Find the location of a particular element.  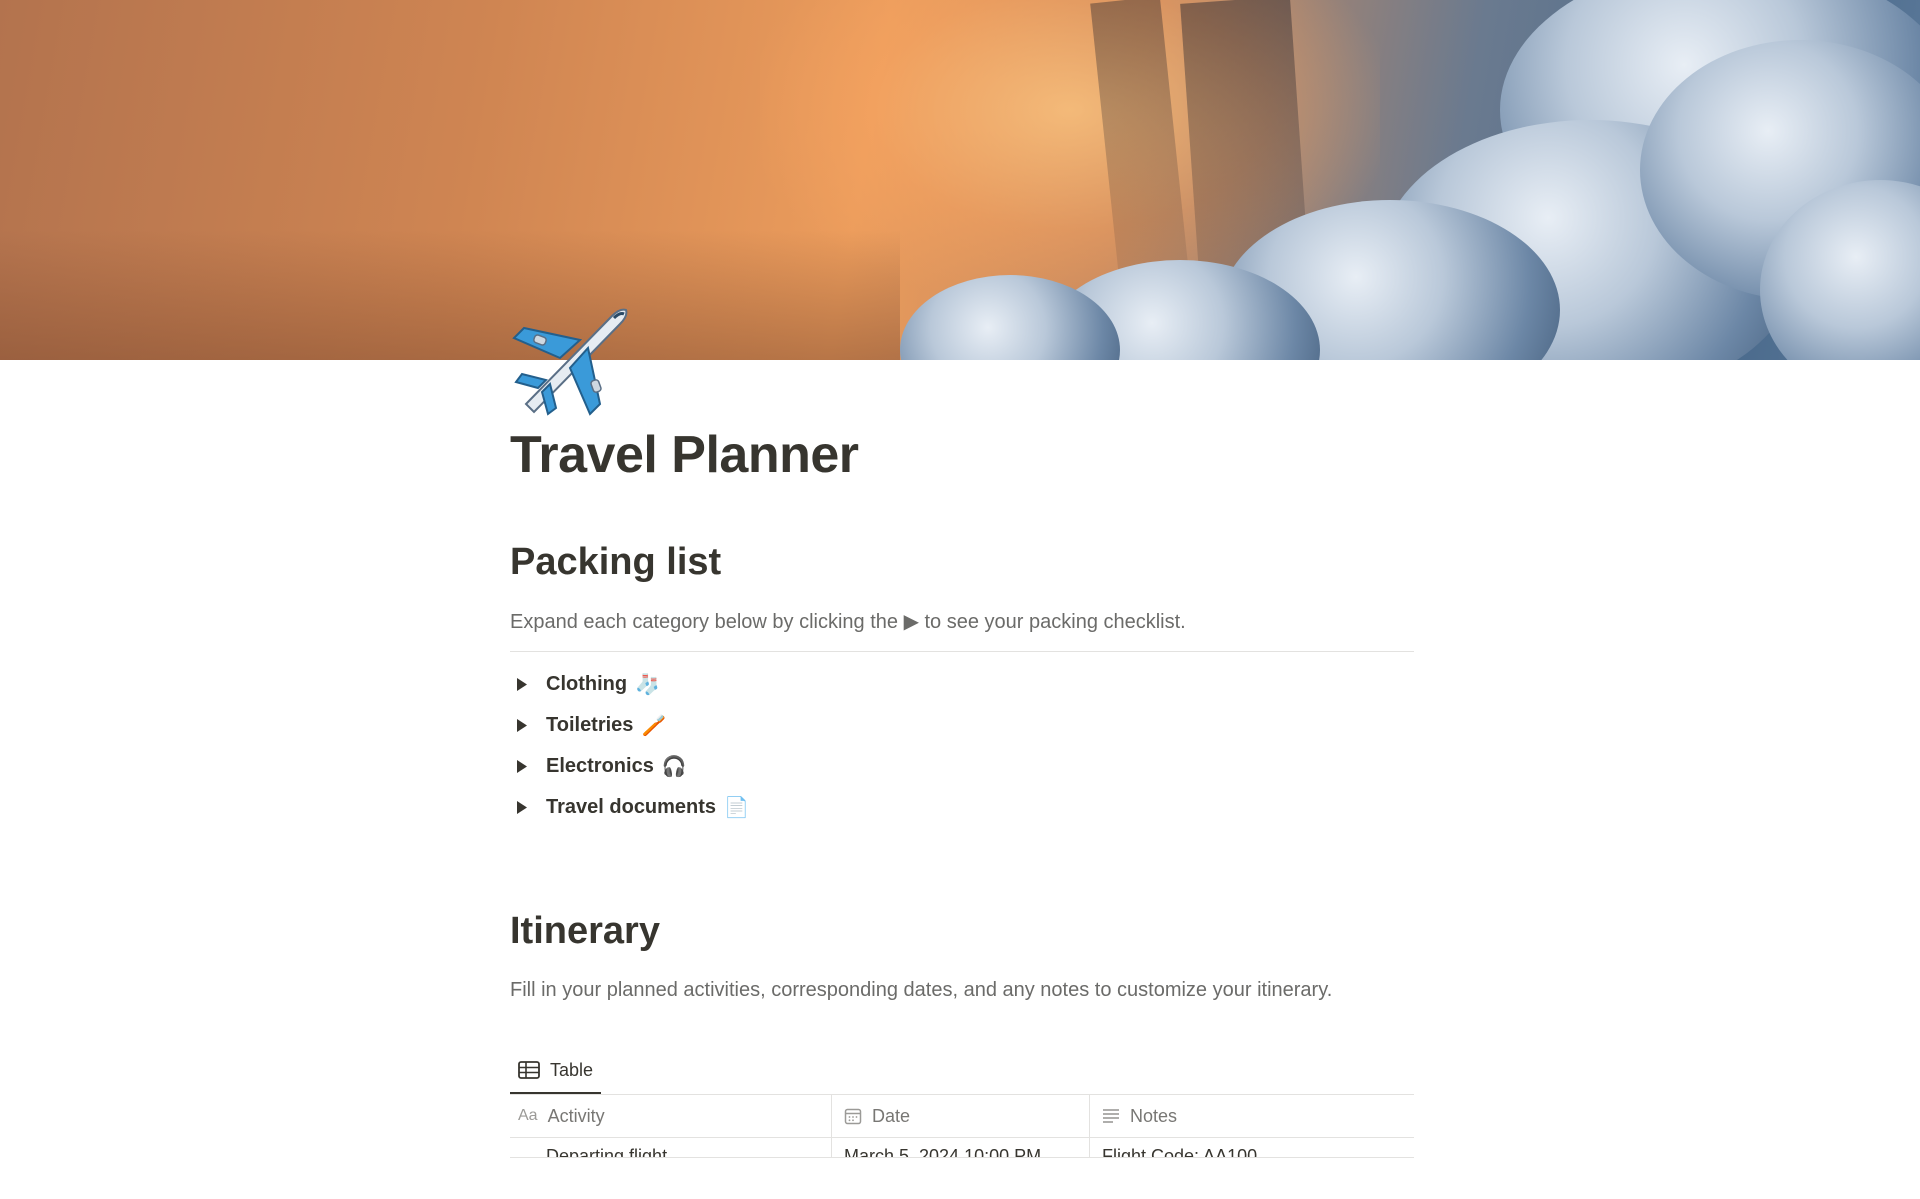

column-label: Activity is located at coordinates (576, 1115).